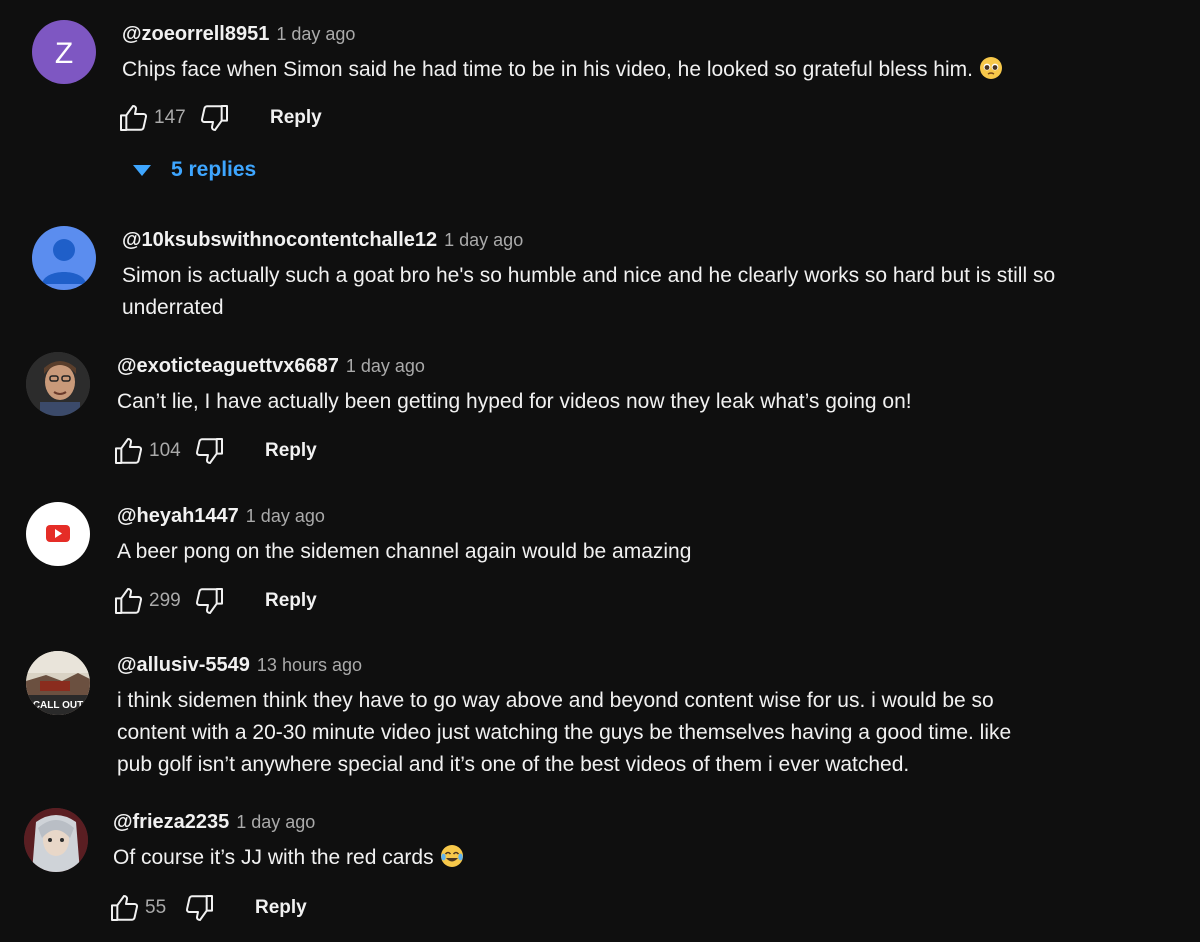 This screenshot has height=942, width=1200. What do you see at coordinates (171, 822) in the screenshot?
I see `author-name: @frieza2235` at bounding box center [171, 822].